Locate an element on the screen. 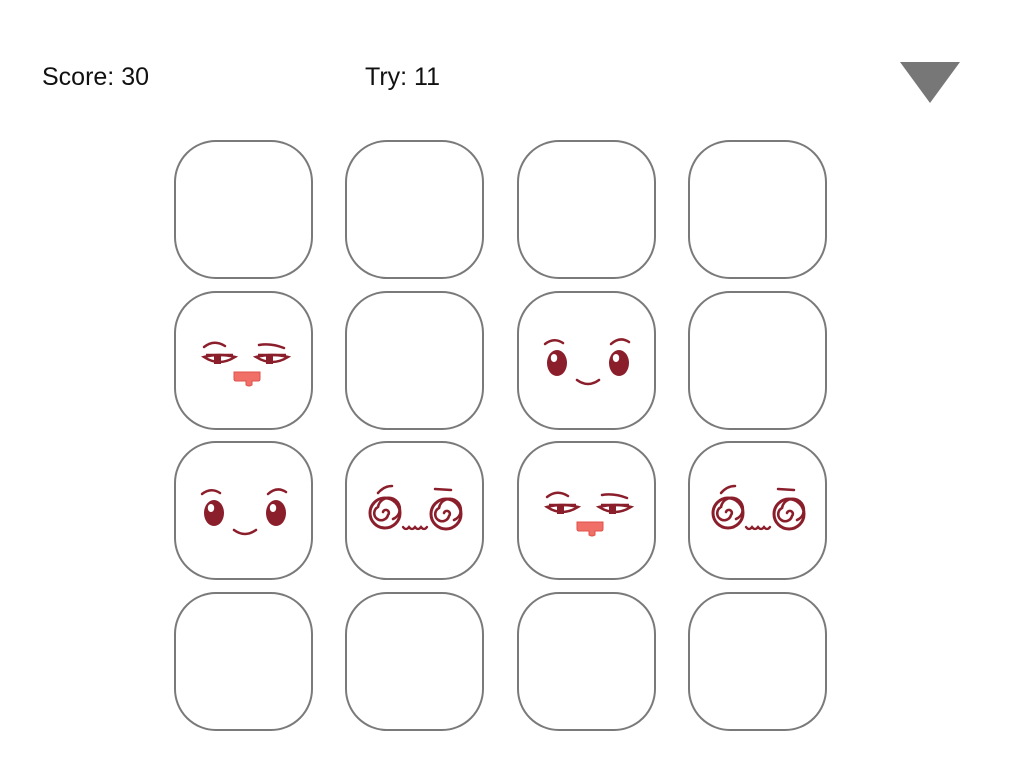  score-label: Score: 30 is located at coordinates (96, 77).